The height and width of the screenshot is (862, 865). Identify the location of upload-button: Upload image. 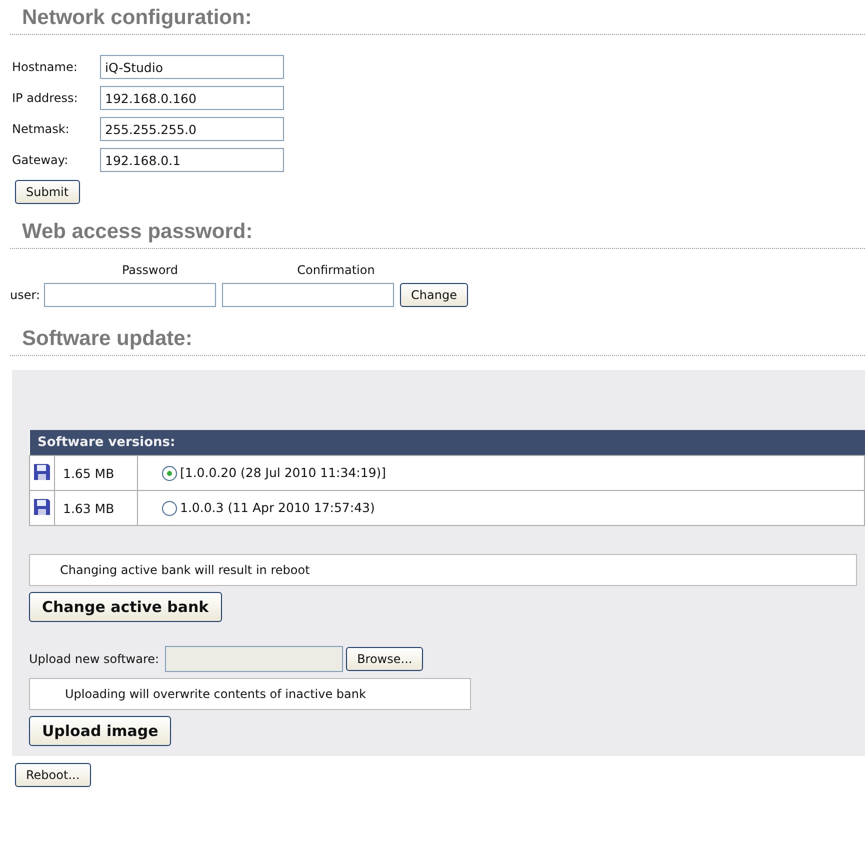
(100, 731).